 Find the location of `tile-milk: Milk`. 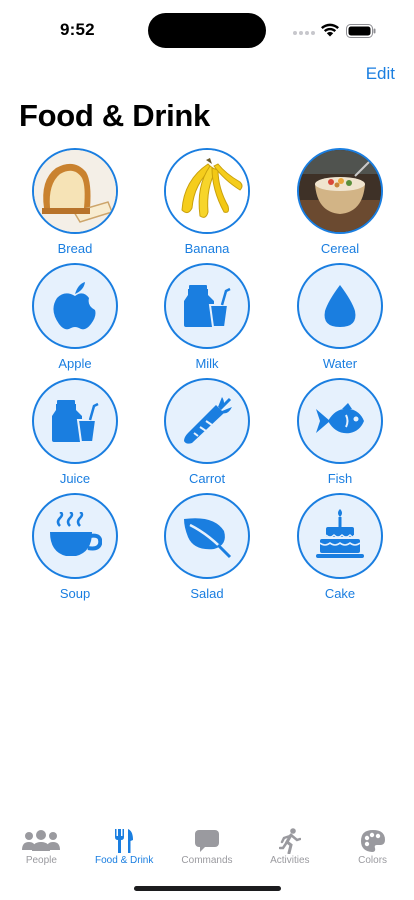

tile-milk: Milk is located at coordinates (207, 319).